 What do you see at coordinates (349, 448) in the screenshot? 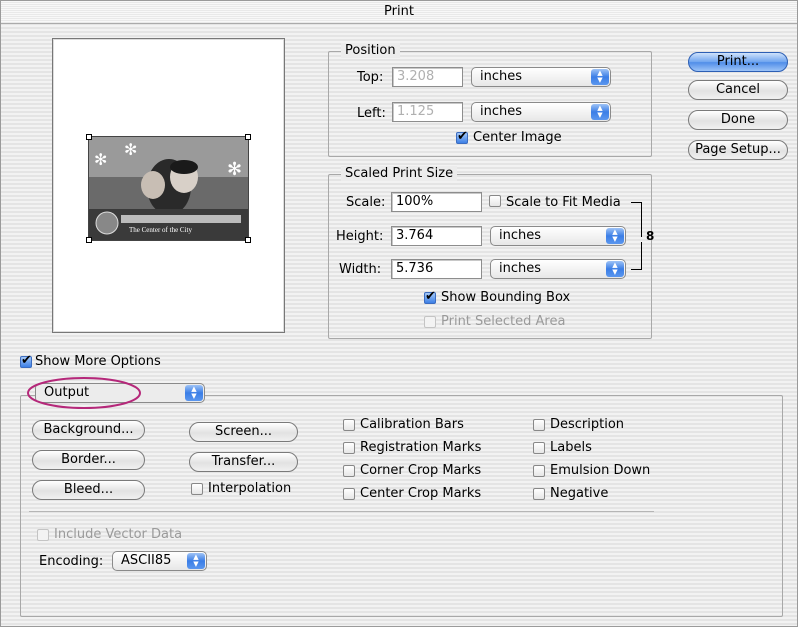
I see `registration-marks-checkbox` at bounding box center [349, 448].